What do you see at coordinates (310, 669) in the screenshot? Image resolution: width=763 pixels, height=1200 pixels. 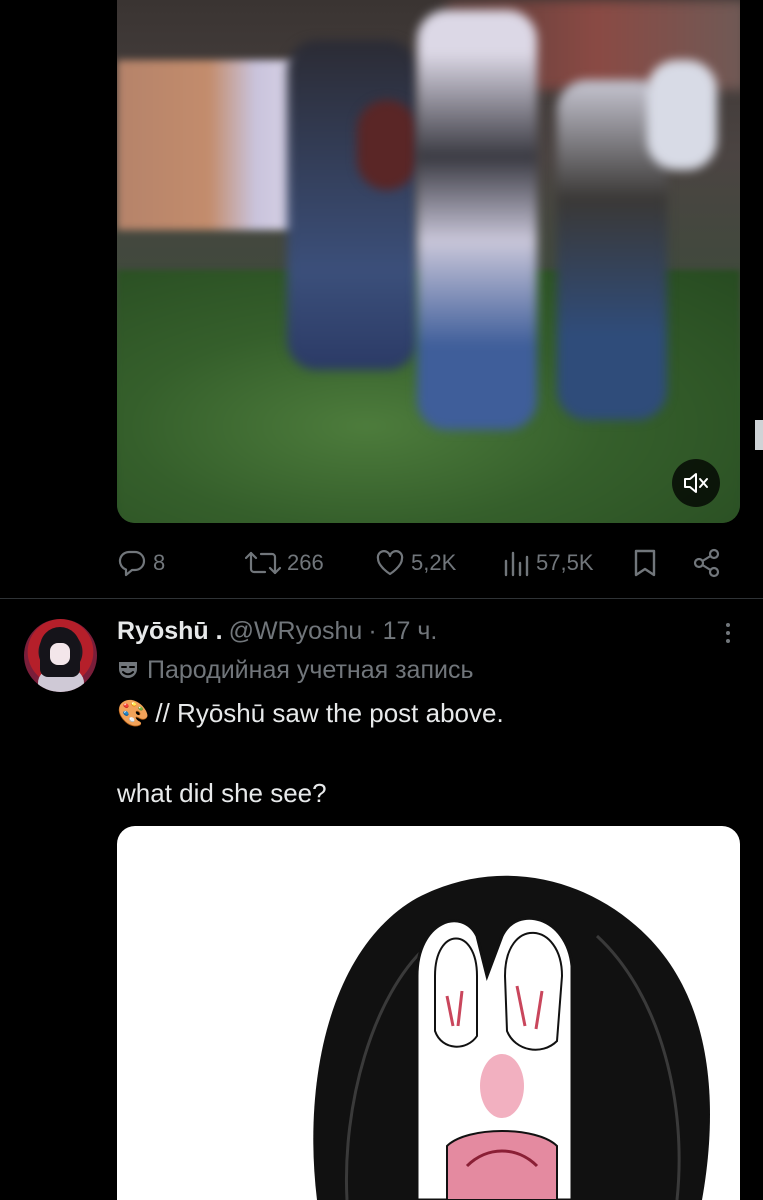 I see `parody-label-text: Пародийная учетная запись` at bounding box center [310, 669].